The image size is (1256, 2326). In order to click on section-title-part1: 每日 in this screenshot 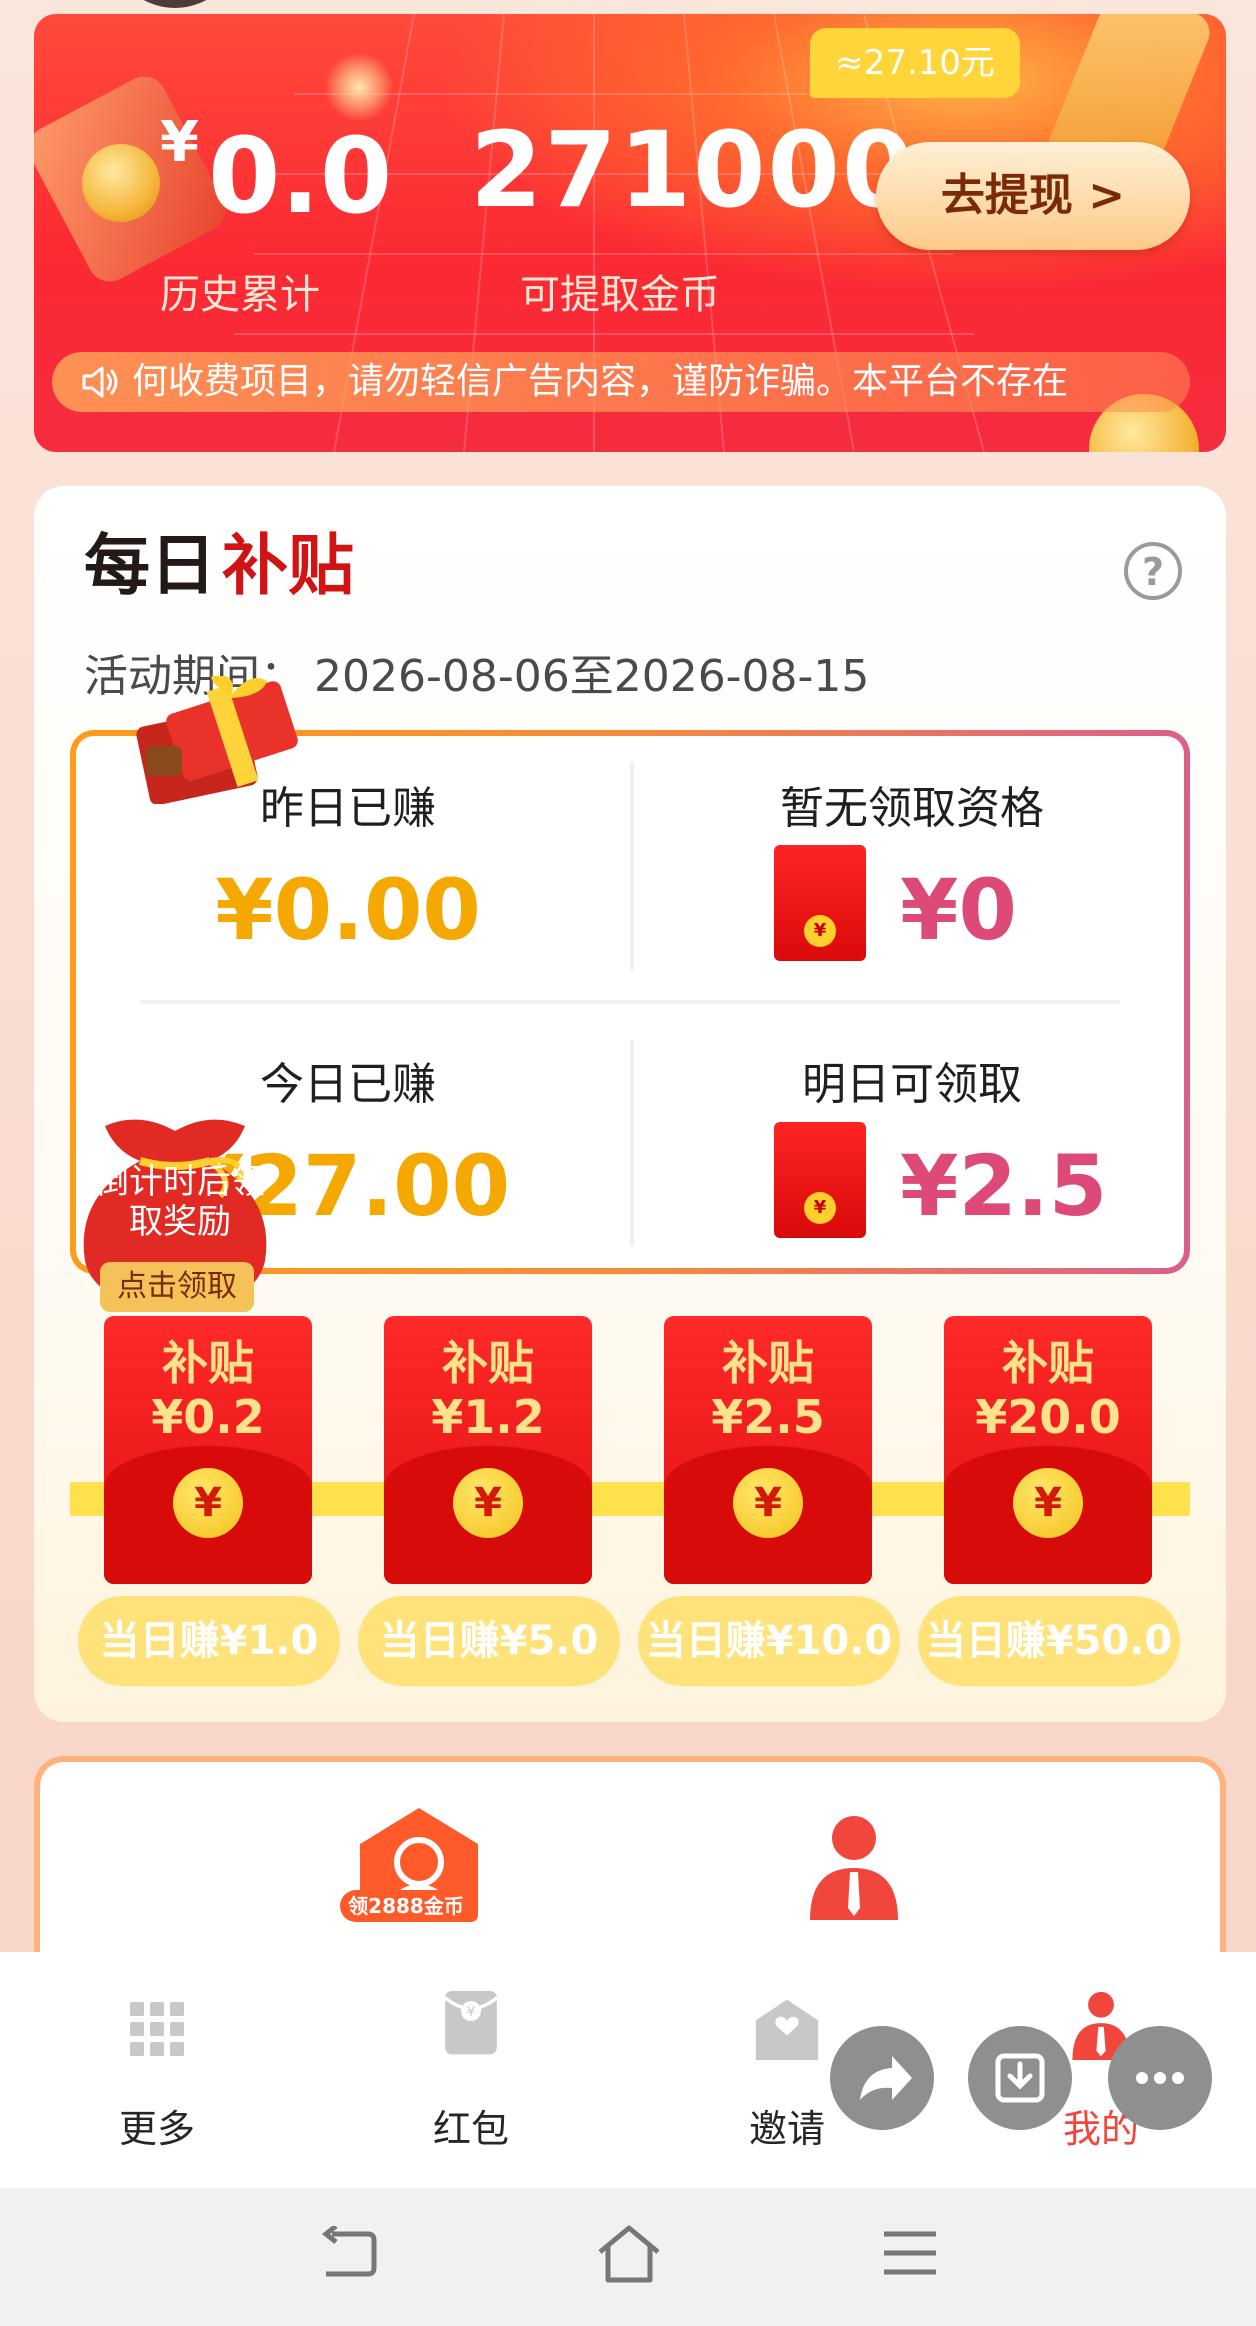, I will do `click(150, 565)`.